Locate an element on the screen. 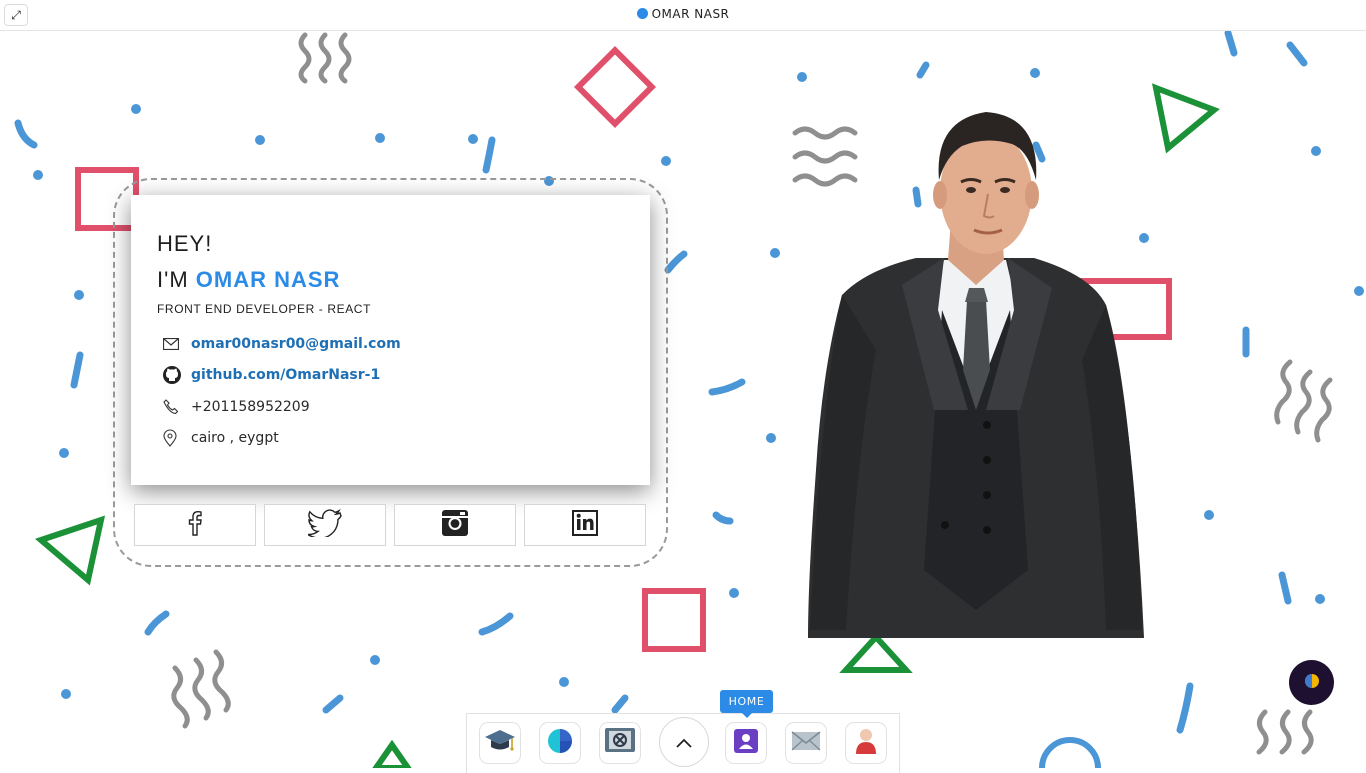  twitter-button is located at coordinates (325, 525).